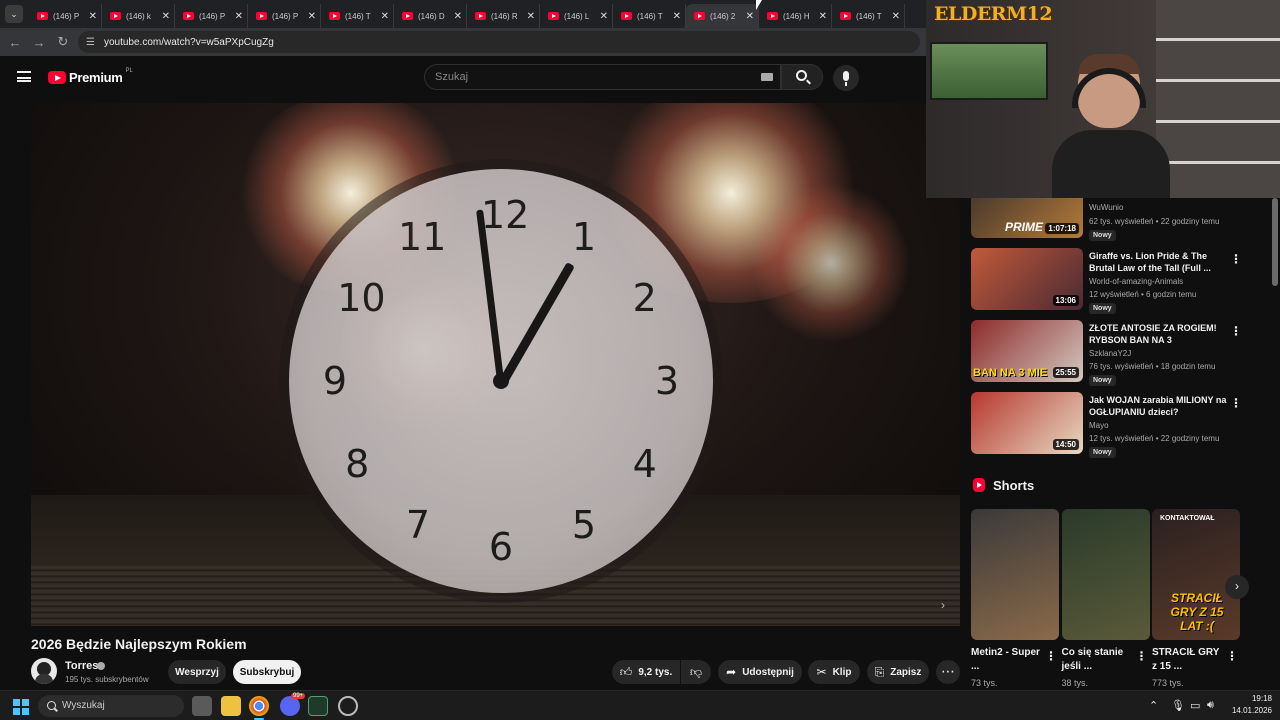 The image size is (1280, 720). What do you see at coordinates (111, 706) in the screenshot?
I see `taskbar-search: Wyszukaj` at bounding box center [111, 706].